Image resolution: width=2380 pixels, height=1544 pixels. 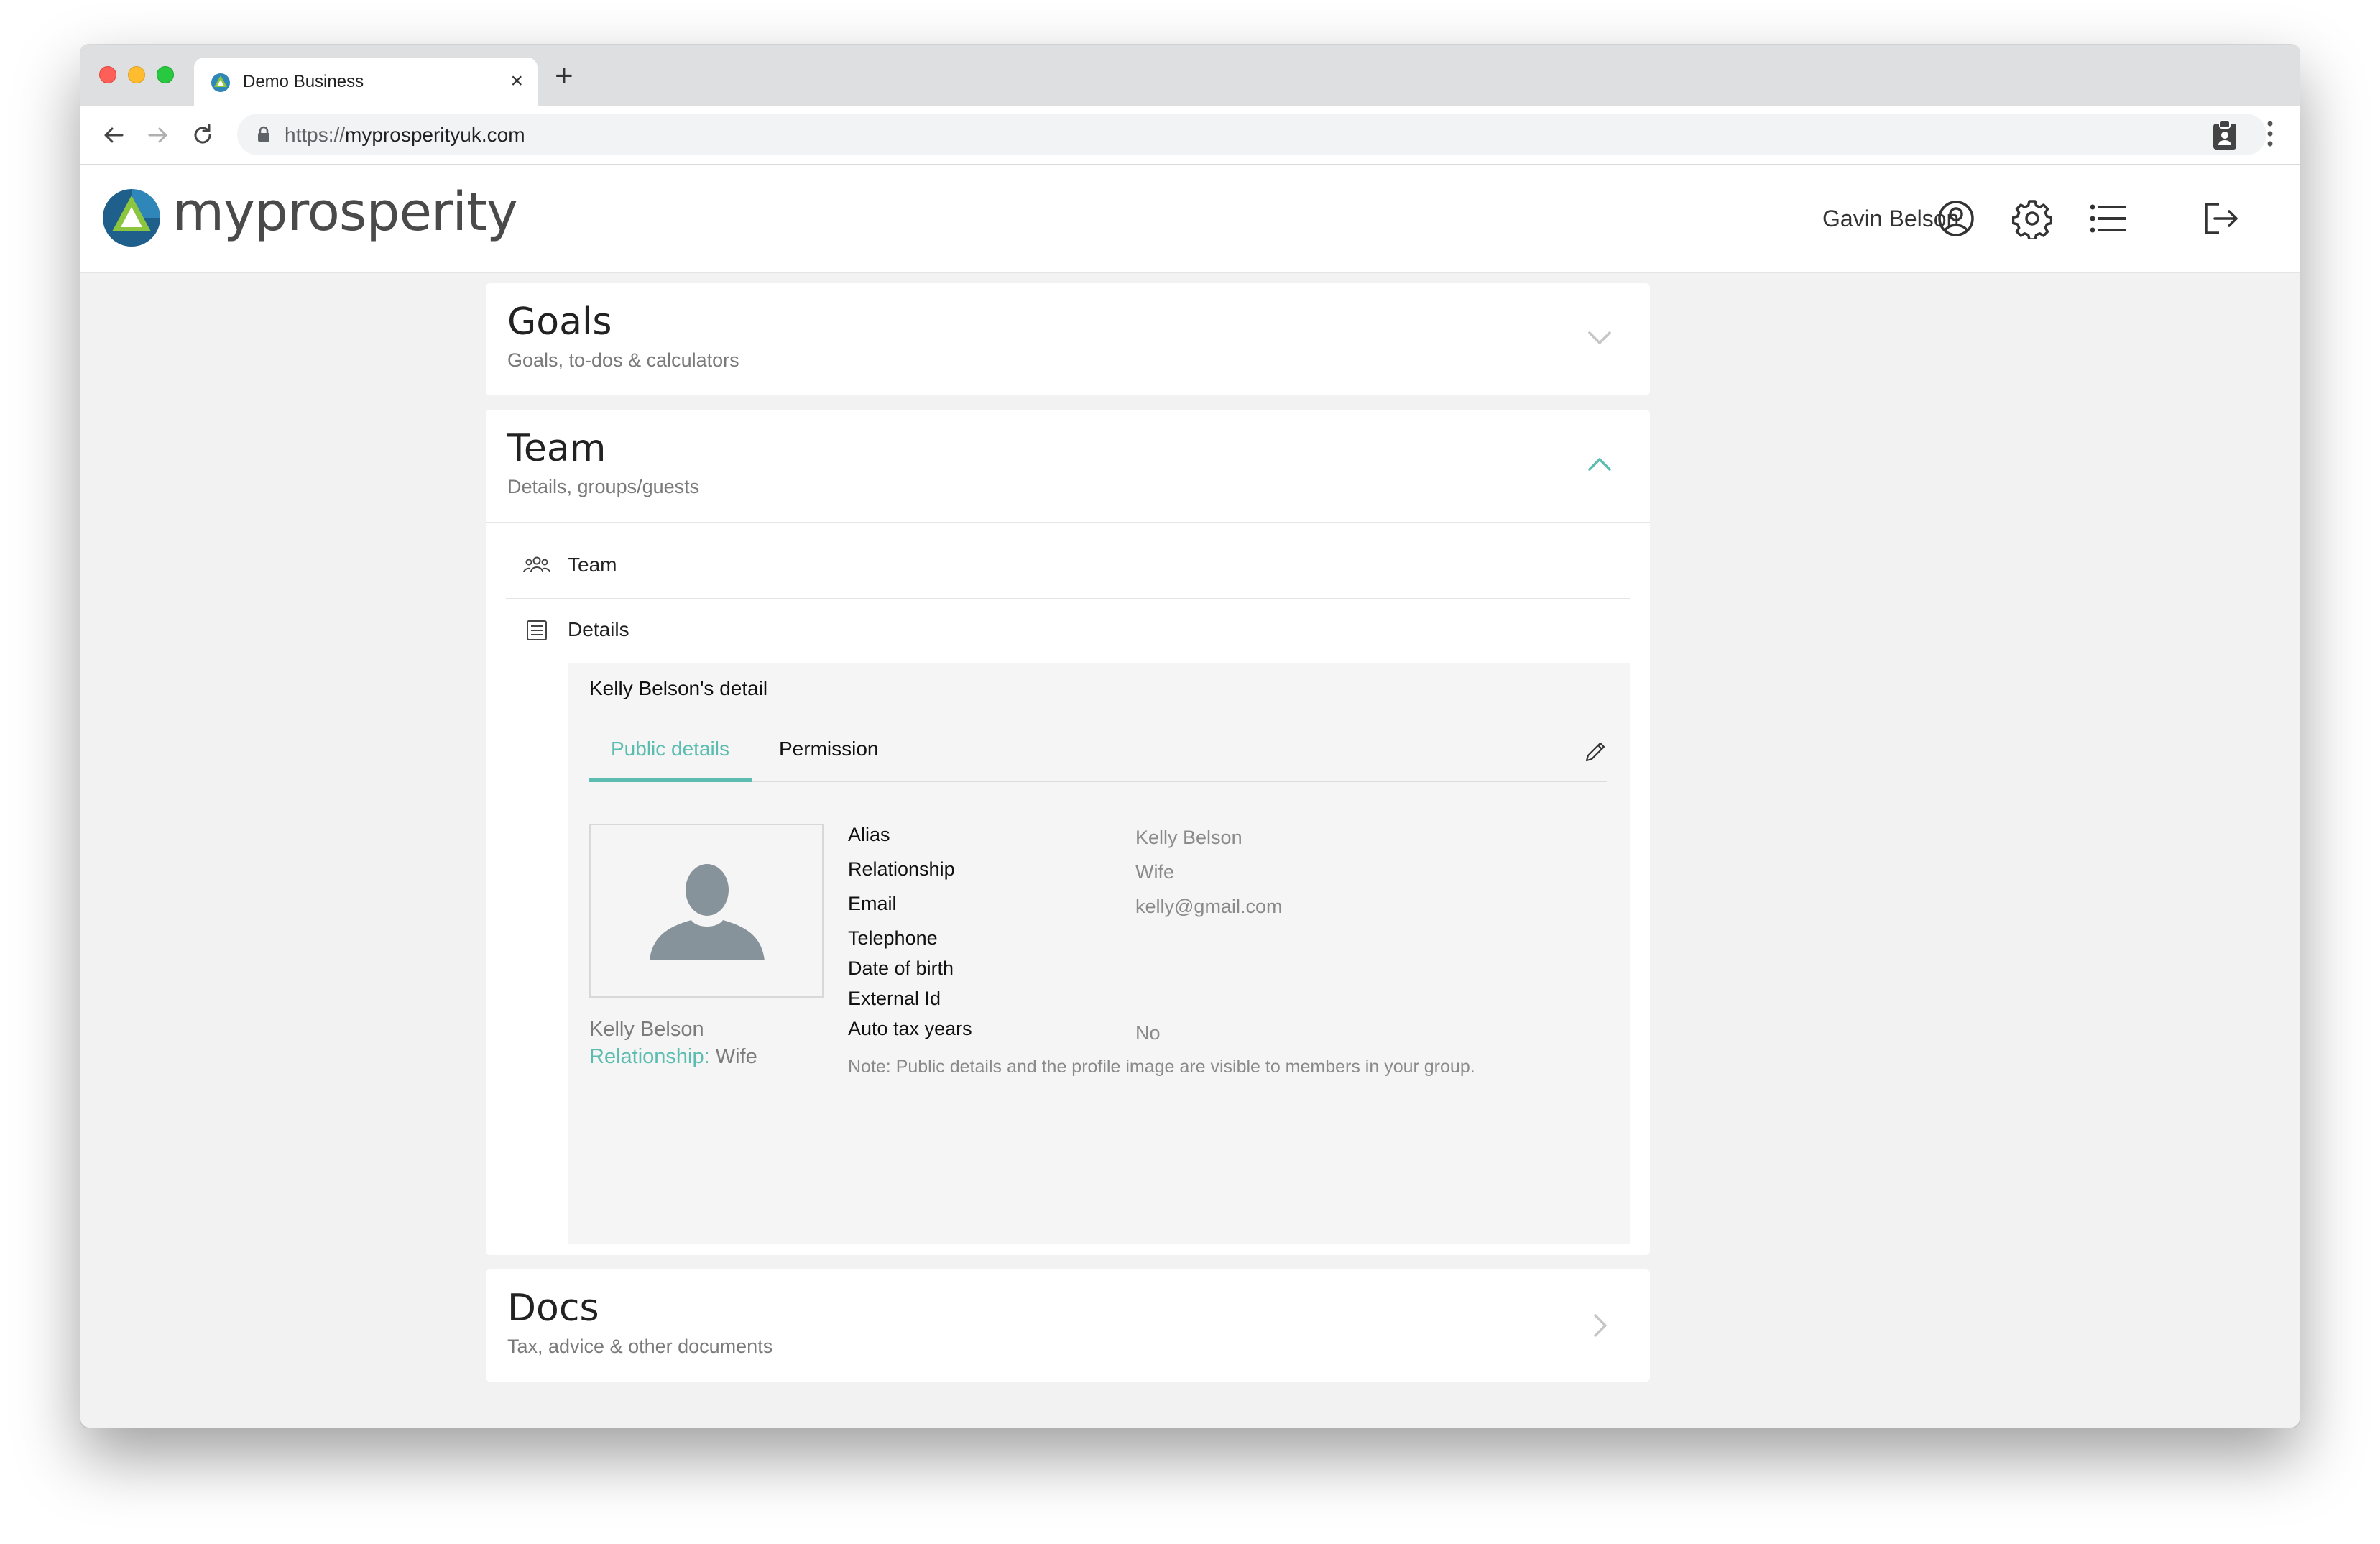 I want to click on team-title: Team, so click(x=556, y=448).